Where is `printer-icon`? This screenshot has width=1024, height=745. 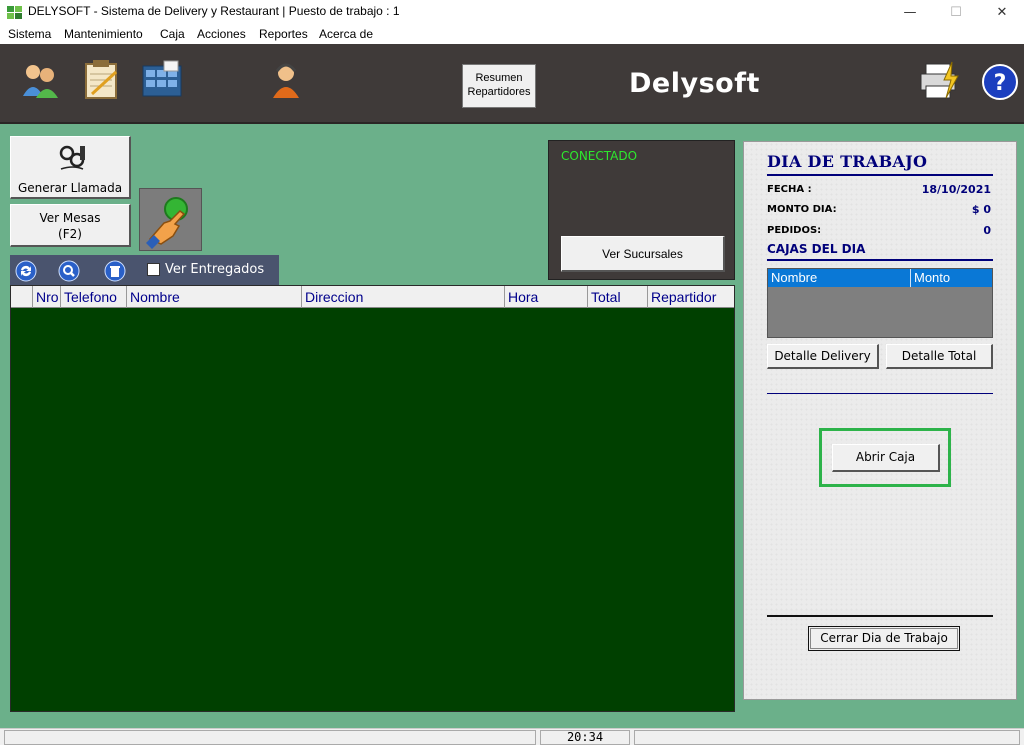
printer-icon is located at coordinates (940, 80).